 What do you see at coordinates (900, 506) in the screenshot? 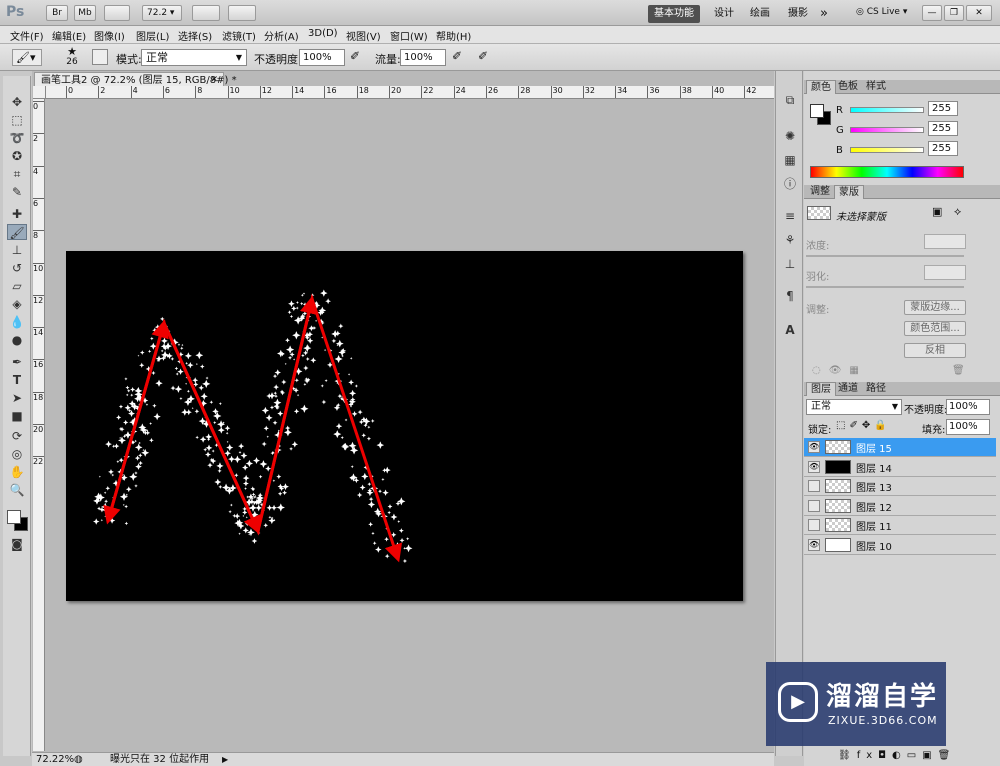
I see `layer-row-12: 图层 12` at bounding box center [900, 506].